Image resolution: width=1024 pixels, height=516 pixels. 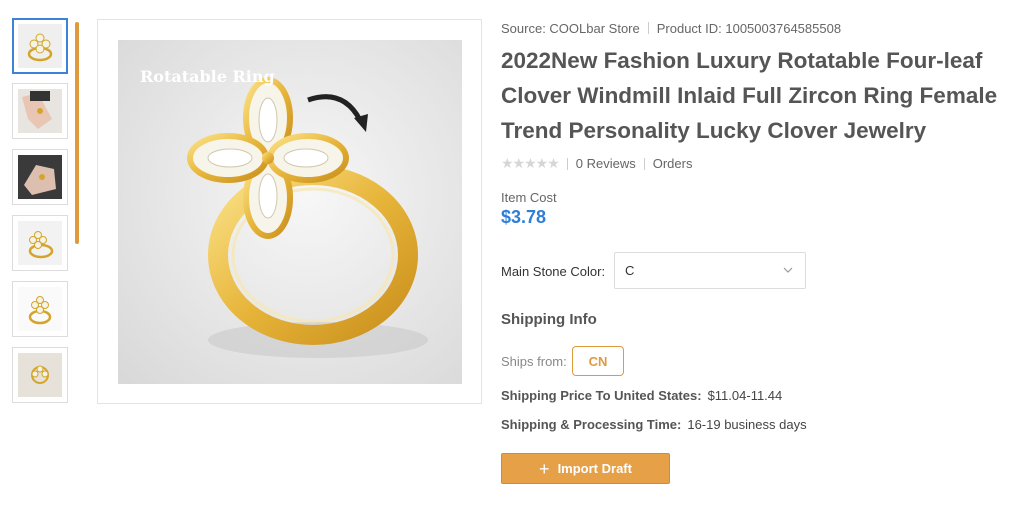 I want to click on reviews-count: 0 Reviews, so click(x=606, y=163).